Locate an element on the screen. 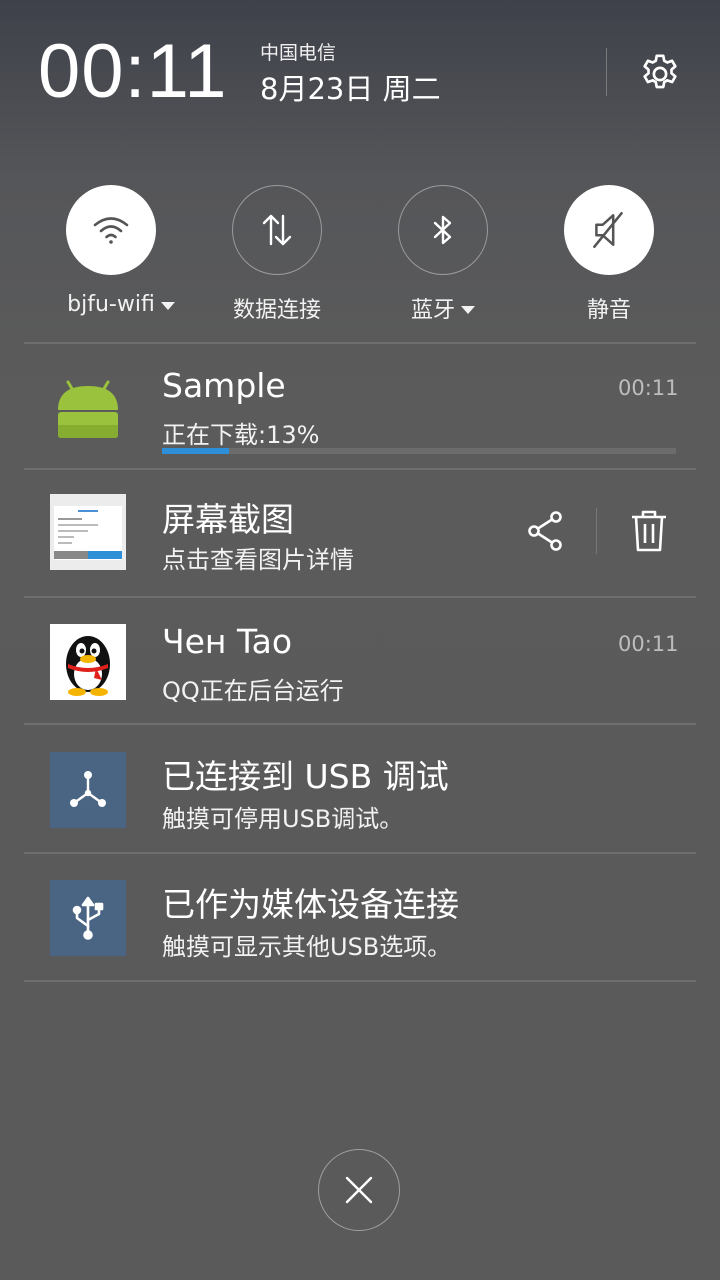  settings-button is located at coordinates (660, 74).